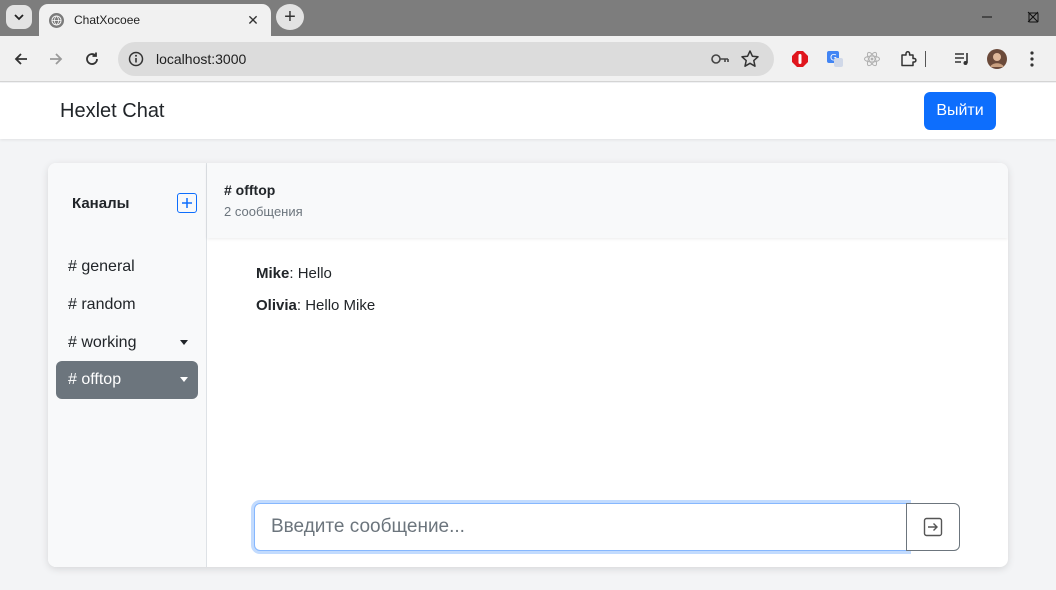 The height and width of the screenshot is (590, 1056). Describe the element at coordinates (960, 111) in the screenshot. I see `logout-button: Выйти` at that location.